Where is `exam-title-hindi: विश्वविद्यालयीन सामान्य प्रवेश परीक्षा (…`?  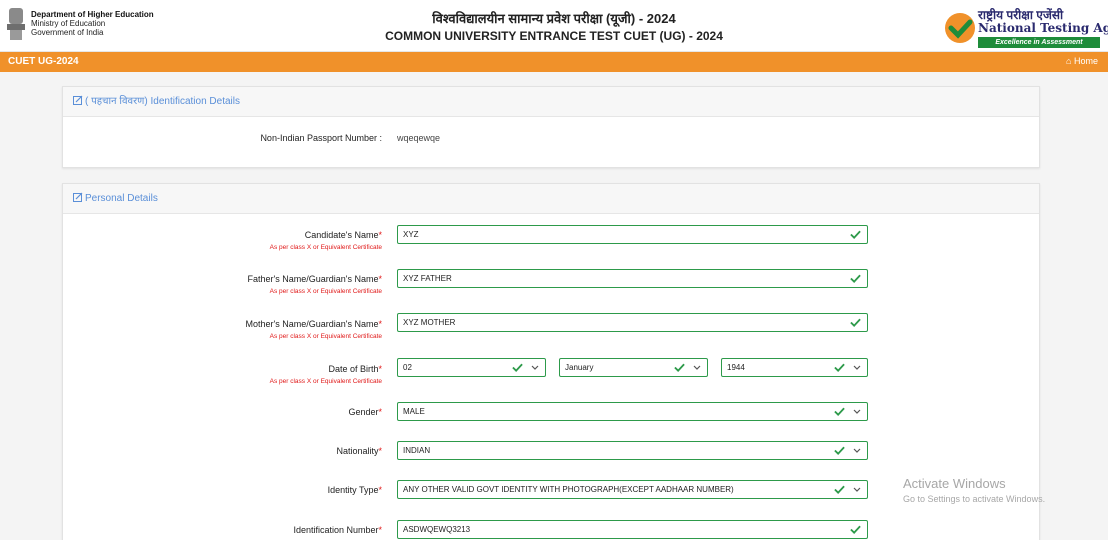
exam-title-hindi: विश्वविद्यालयीन सामान्य प्रवेश परीक्षा (… is located at coordinates (554, 18).